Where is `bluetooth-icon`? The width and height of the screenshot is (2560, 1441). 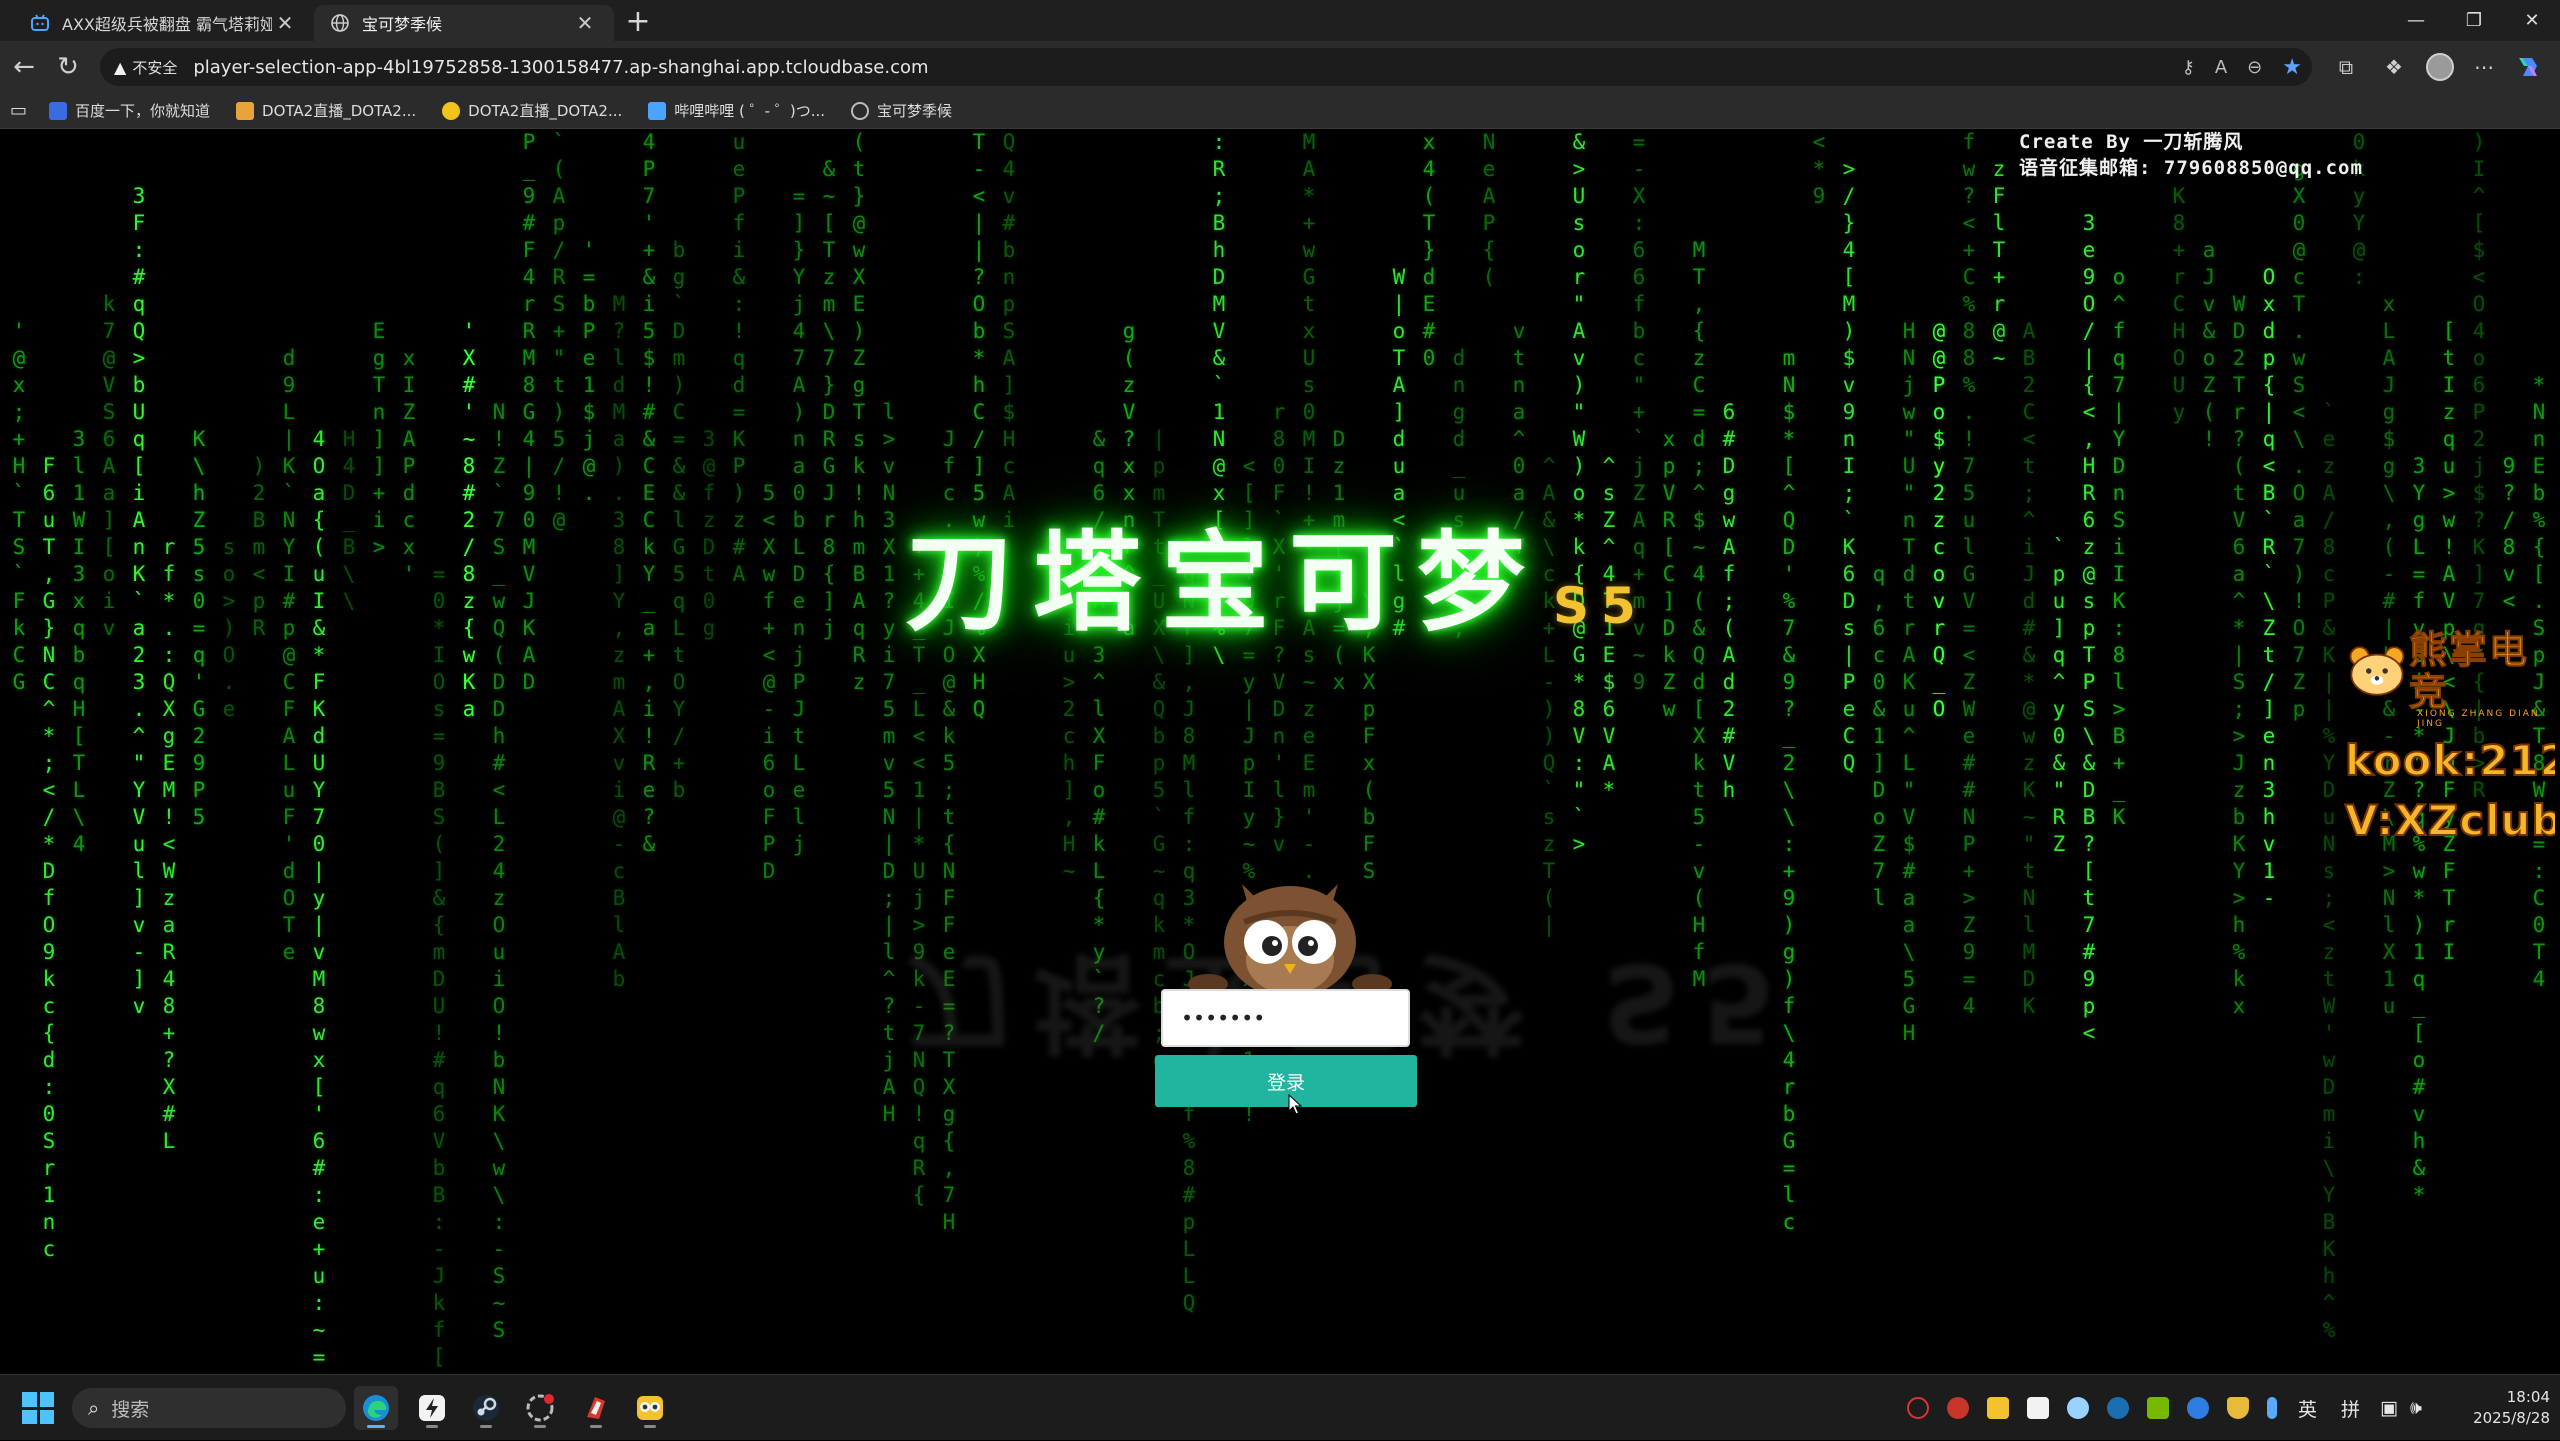
bluetooth-icon is located at coordinates (2198, 1408).